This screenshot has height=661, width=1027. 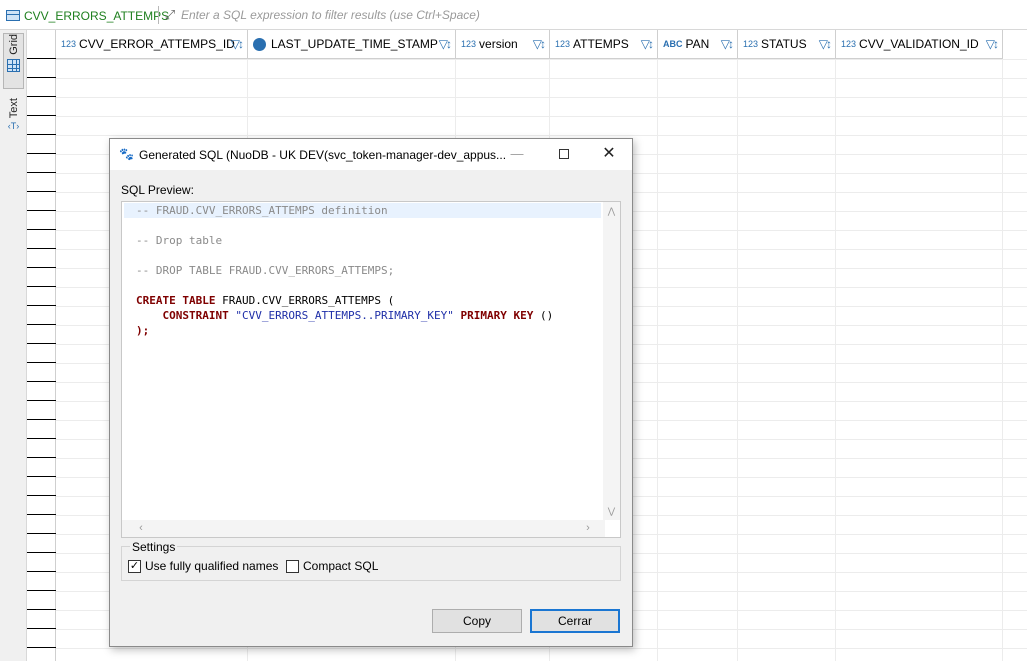 What do you see at coordinates (141, 528) in the screenshot?
I see `scroll-left-icon: ‹` at bounding box center [141, 528].